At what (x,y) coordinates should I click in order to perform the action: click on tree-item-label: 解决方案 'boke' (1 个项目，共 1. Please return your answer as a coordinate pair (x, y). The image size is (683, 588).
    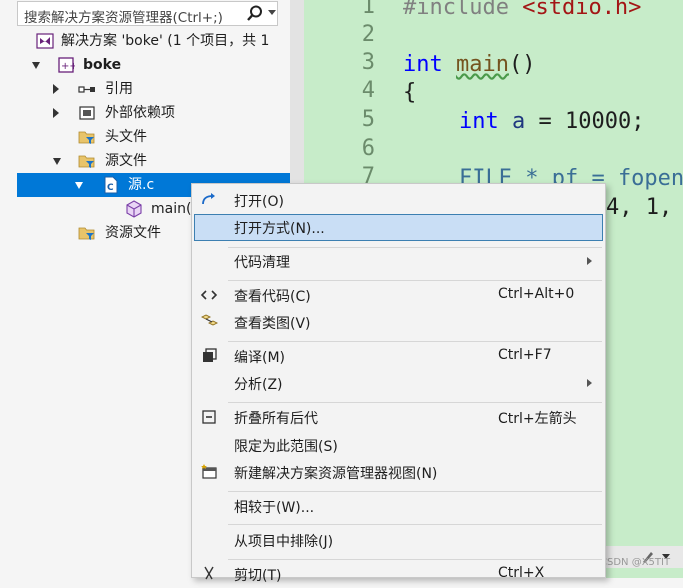
    Looking at the image, I should click on (165, 41).